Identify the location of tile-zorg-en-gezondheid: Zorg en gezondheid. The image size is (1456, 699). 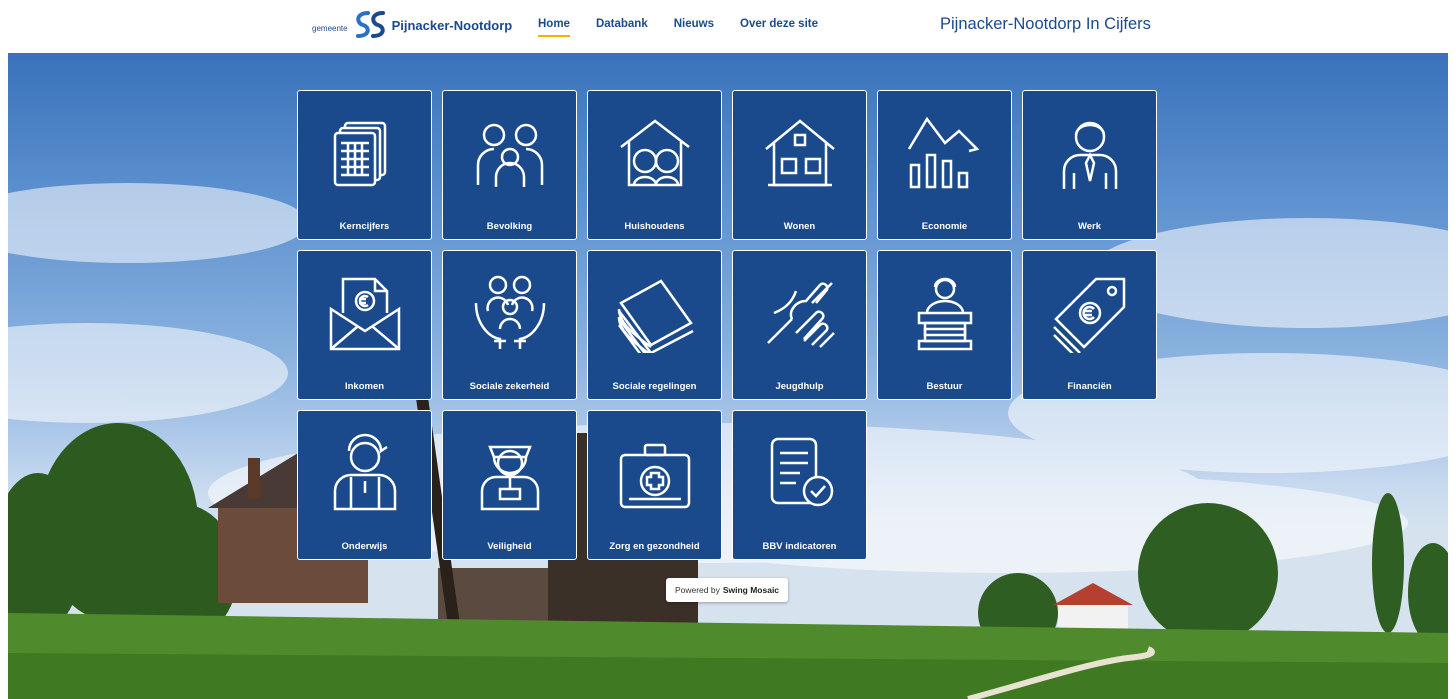
(654, 485).